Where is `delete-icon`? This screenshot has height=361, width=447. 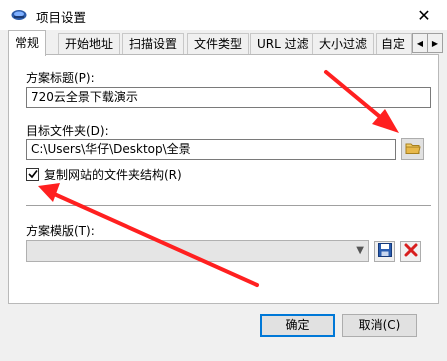
delete-icon is located at coordinates (411, 251).